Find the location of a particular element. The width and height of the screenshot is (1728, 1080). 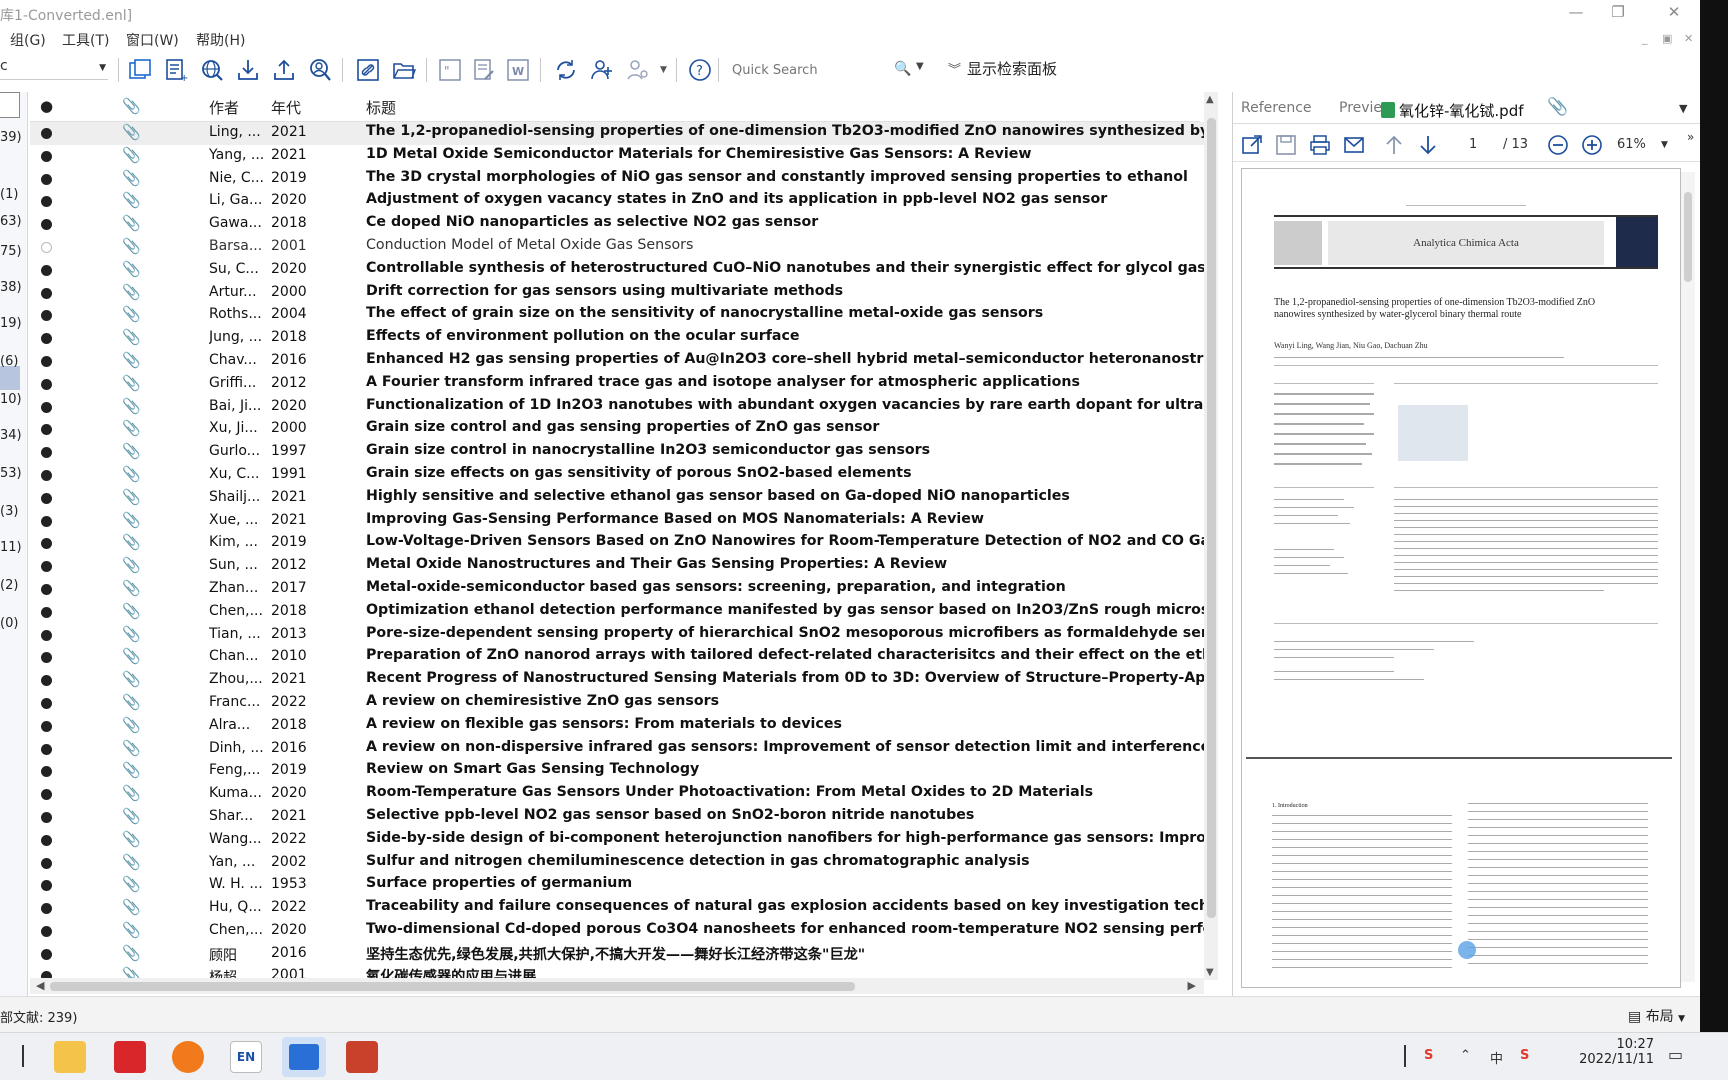

reference-list-horizontal-scrollbar: ◀ ▶ is located at coordinates (617, 986).